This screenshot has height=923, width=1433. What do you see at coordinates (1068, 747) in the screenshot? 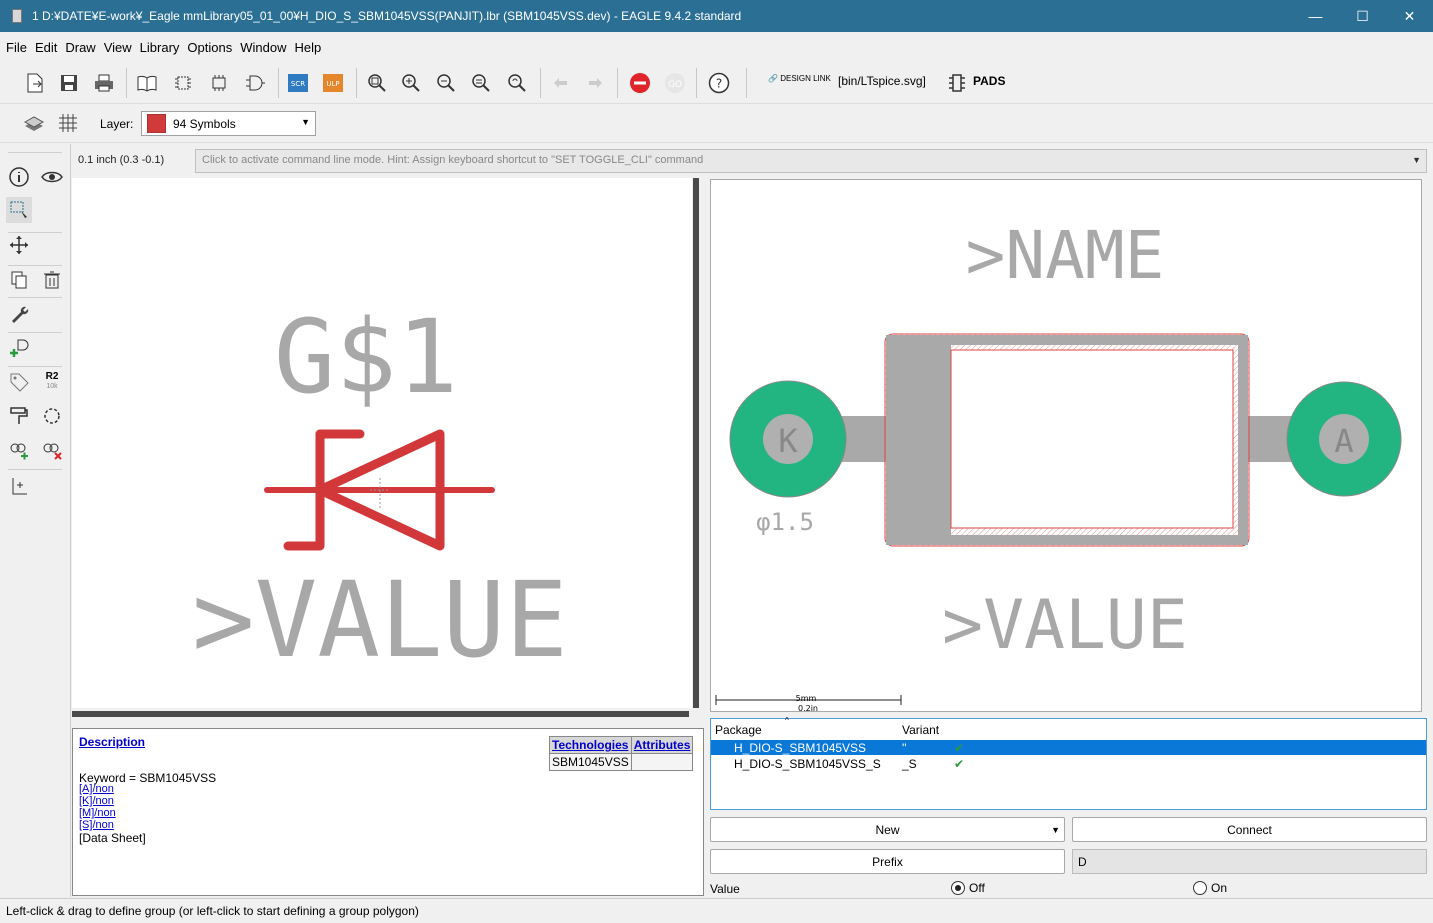
I see `package-row-1: H_DIO-S_SBM1045VSS '' ✔` at bounding box center [1068, 747].